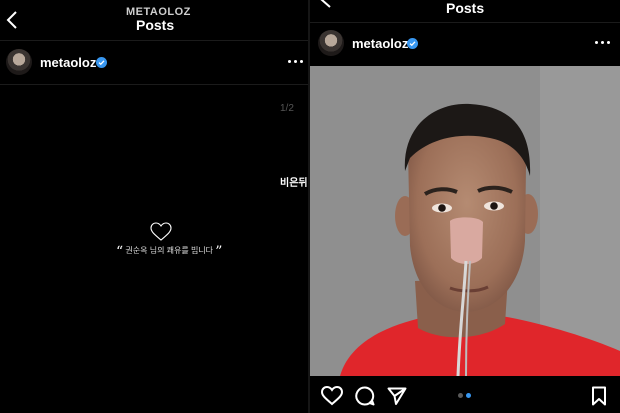  Describe the element at coordinates (154, 84) in the screenshot. I see `post-divider` at that location.